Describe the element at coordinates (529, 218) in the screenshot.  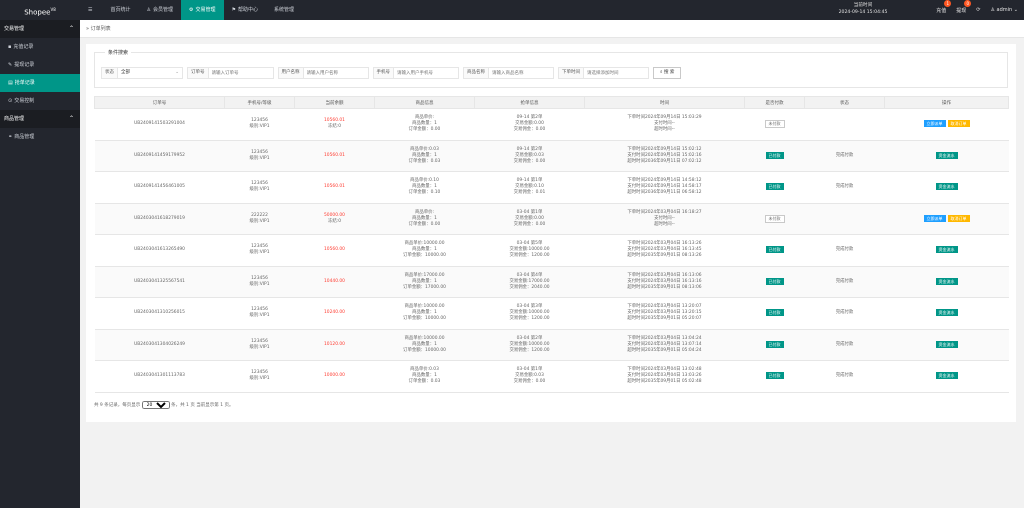
I see `table-cell: 03-04 第1单 交易金额:0.00 交易佣金：0.00` at that location.